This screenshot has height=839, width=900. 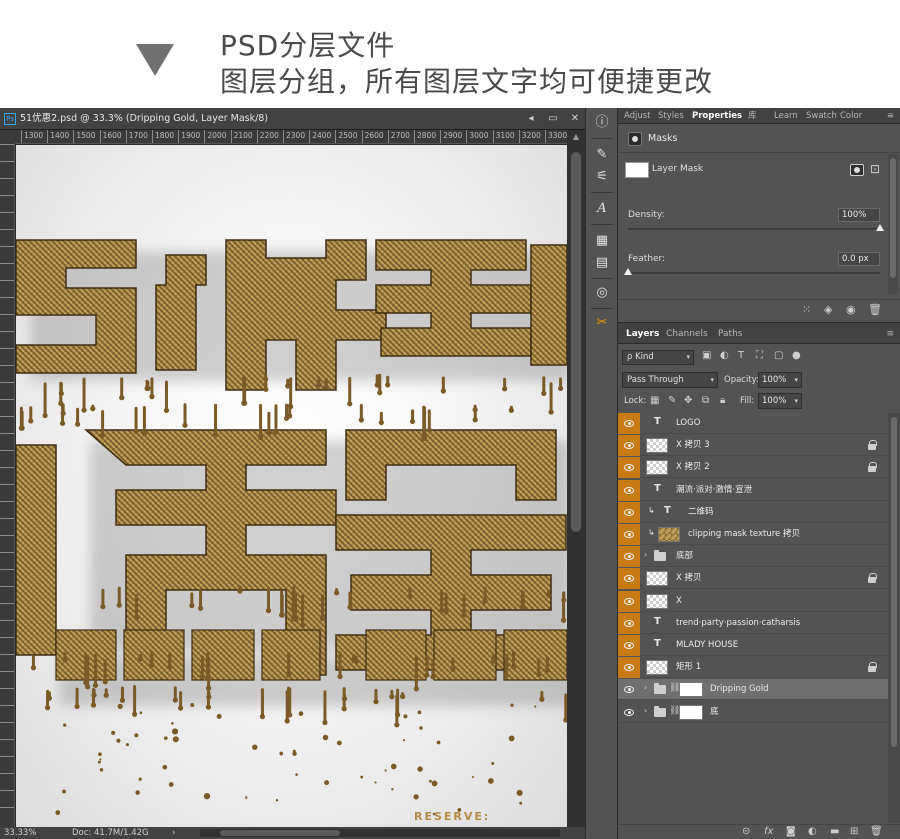 What do you see at coordinates (754, 273) in the screenshot?
I see `feather-slider` at bounding box center [754, 273].